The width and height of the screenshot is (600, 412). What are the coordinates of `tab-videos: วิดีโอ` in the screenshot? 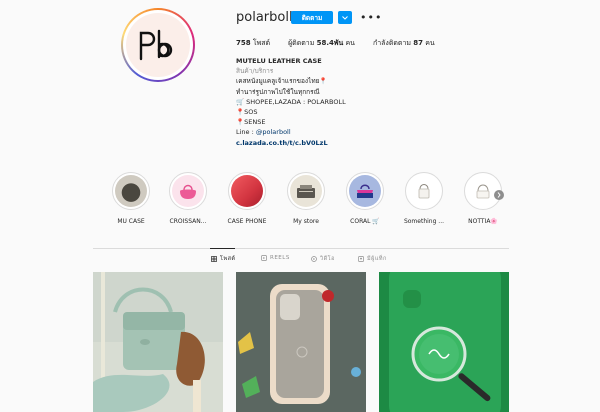 It's located at (323, 259).